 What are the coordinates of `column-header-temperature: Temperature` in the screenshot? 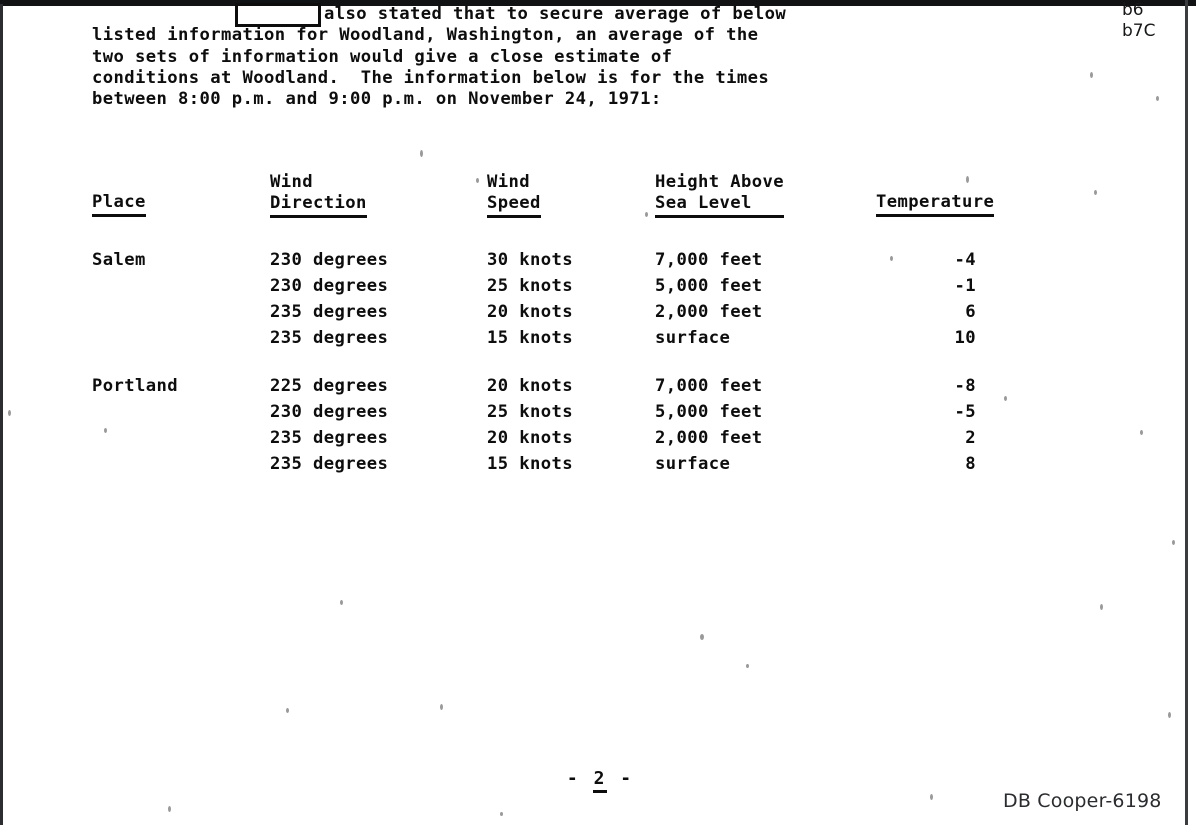 It's located at (935, 204).